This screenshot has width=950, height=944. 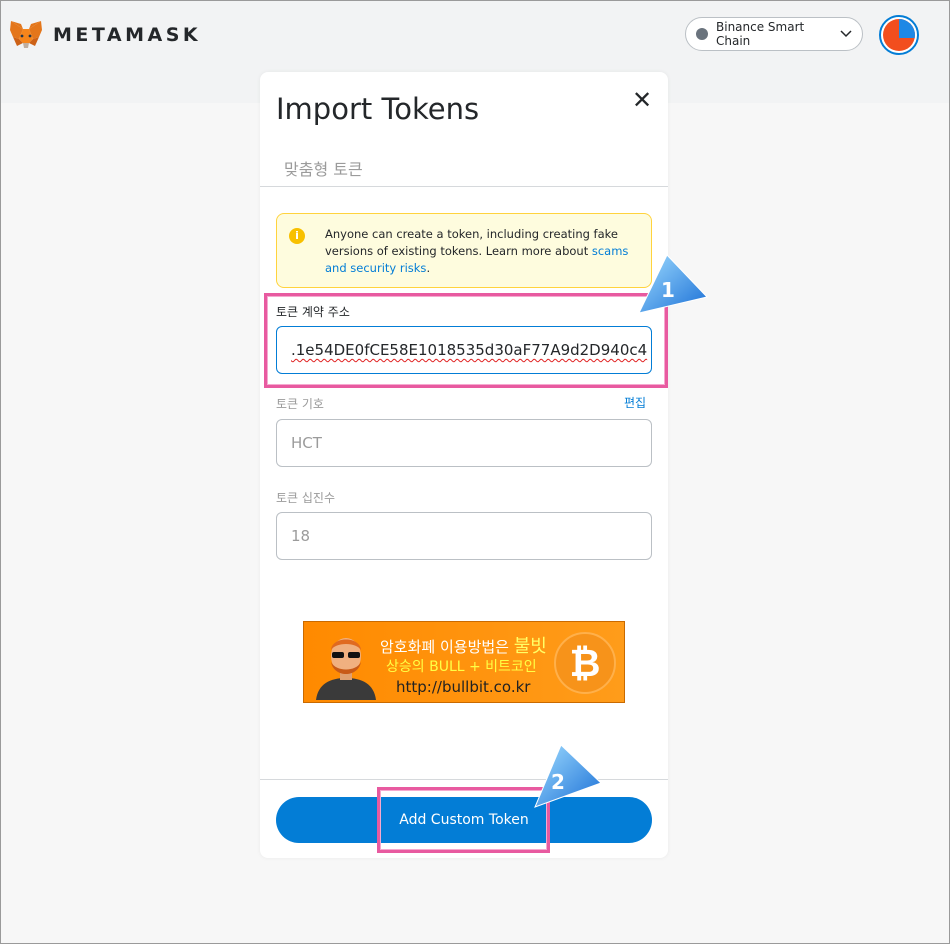 I want to click on person-icon, so click(x=346, y=669).